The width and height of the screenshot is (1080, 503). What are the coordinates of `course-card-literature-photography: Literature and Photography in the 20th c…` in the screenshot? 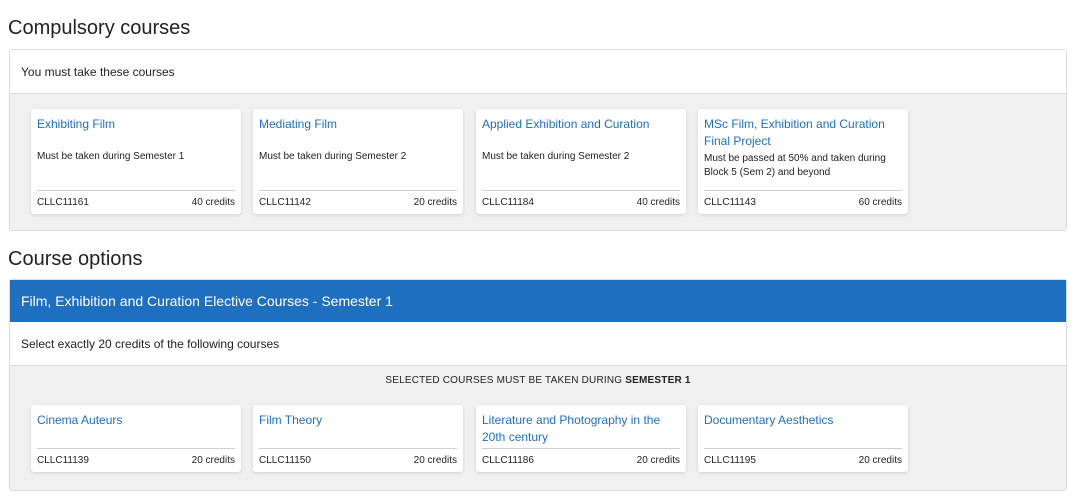 It's located at (581, 438).